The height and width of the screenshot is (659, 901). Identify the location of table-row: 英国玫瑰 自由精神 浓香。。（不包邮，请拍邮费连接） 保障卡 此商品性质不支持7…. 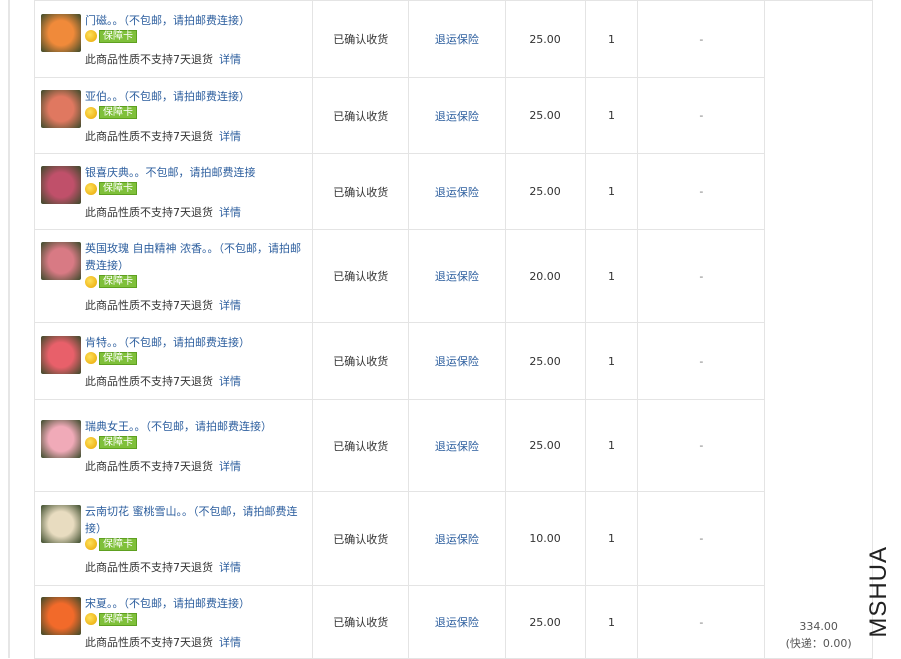
(453, 276).